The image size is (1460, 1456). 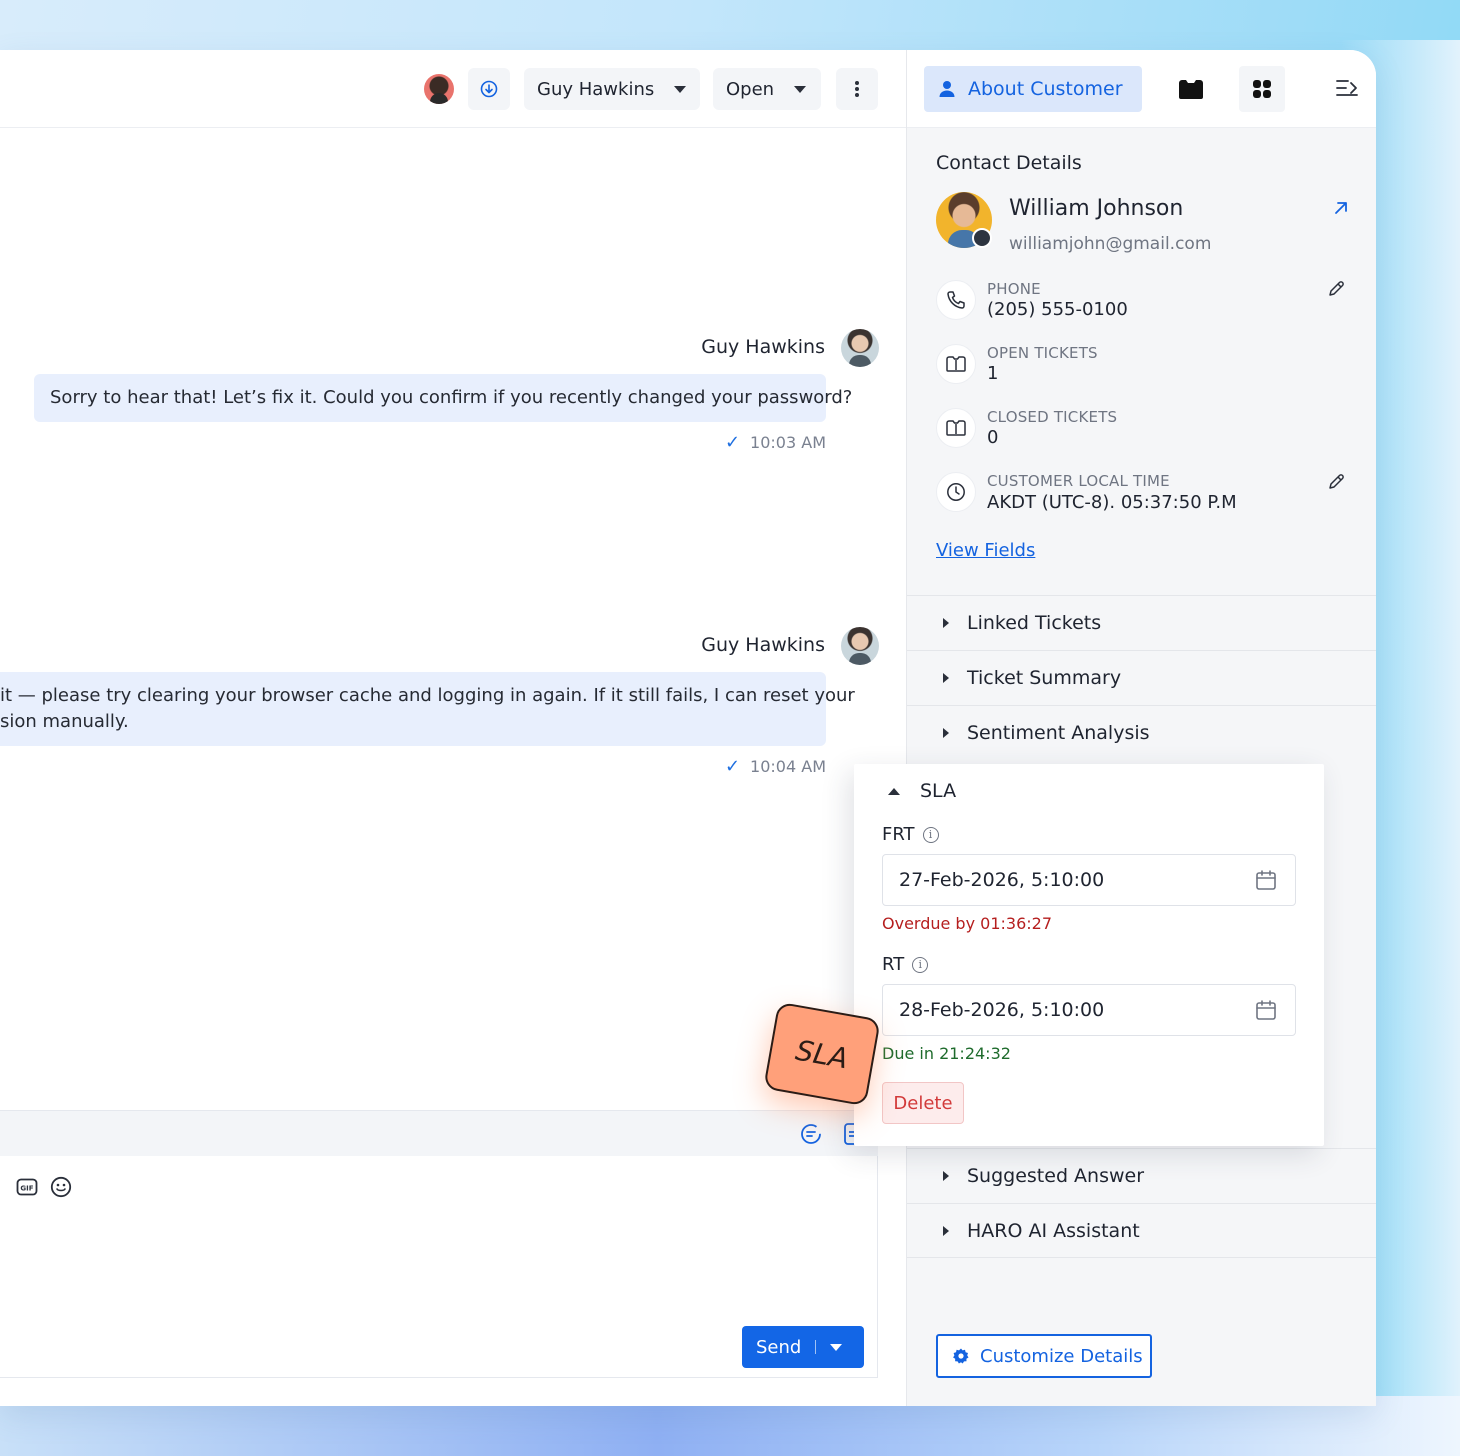 What do you see at coordinates (1044, 678) in the screenshot?
I see `accordion-label: Ticket Summary` at bounding box center [1044, 678].